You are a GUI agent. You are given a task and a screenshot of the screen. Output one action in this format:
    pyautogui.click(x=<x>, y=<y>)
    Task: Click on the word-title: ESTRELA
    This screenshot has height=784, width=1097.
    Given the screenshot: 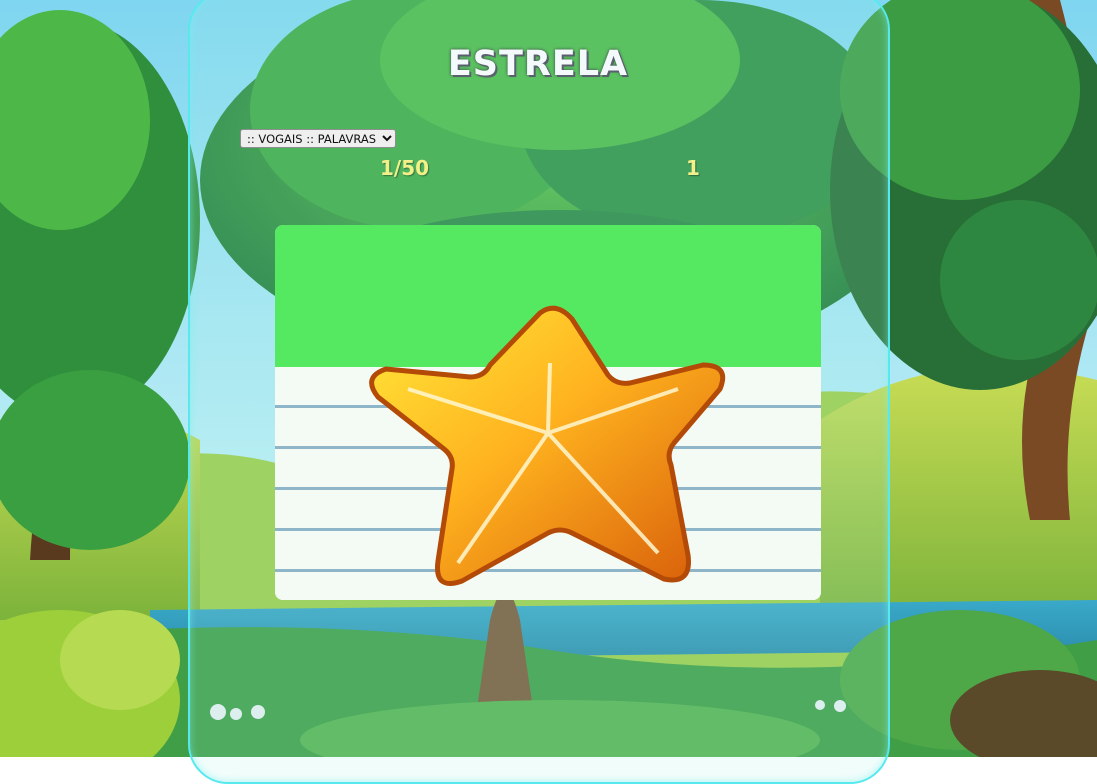 What is the action you would take?
    pyautogui.click(x=538, y=64)
    